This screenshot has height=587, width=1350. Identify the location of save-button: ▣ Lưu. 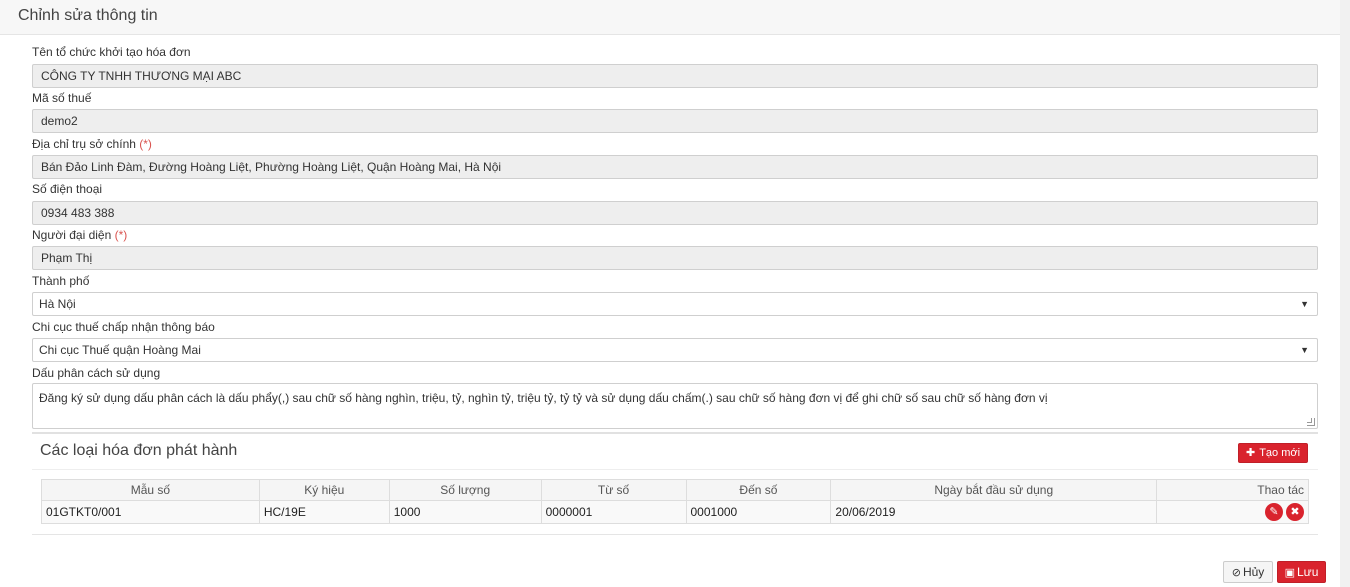
(1301, 572).